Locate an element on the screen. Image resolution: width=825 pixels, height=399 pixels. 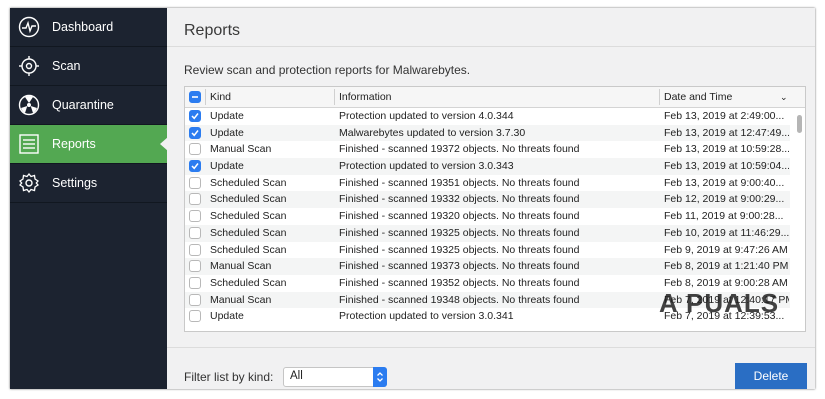
sidebar-item-reports: Reports is located at coordinates (89, 144).